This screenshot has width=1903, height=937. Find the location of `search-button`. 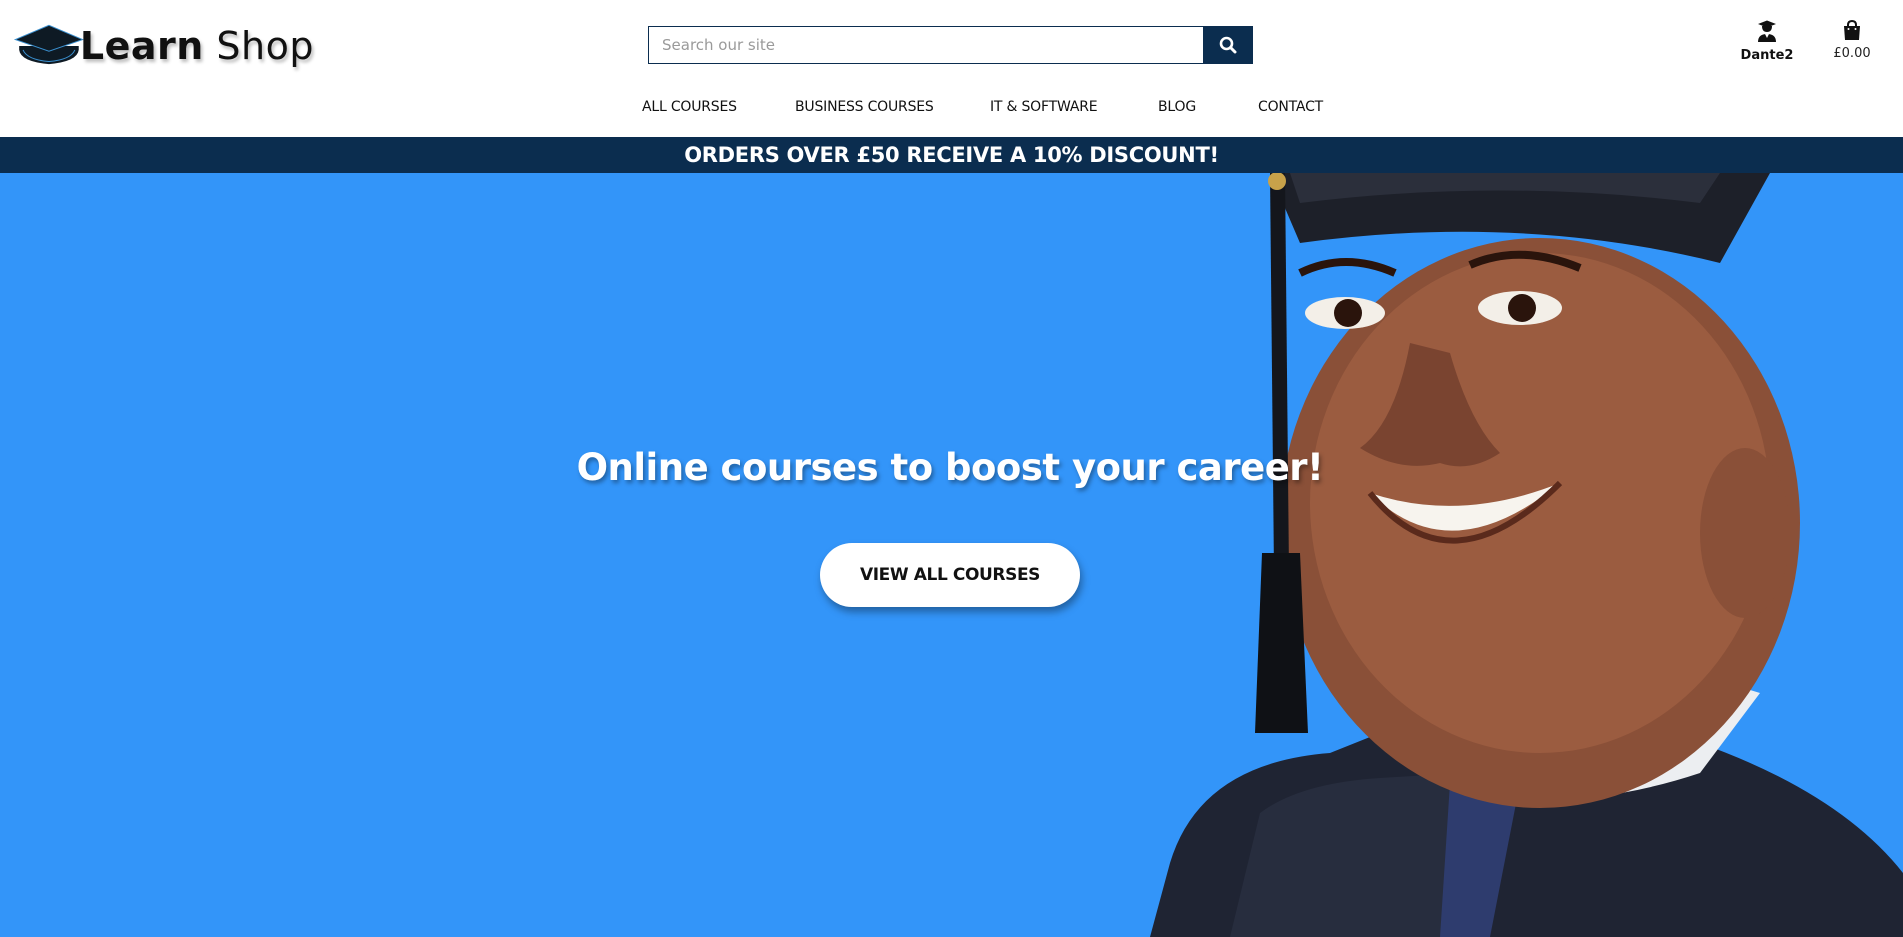

search-button is located at coordinates (1228, 45).